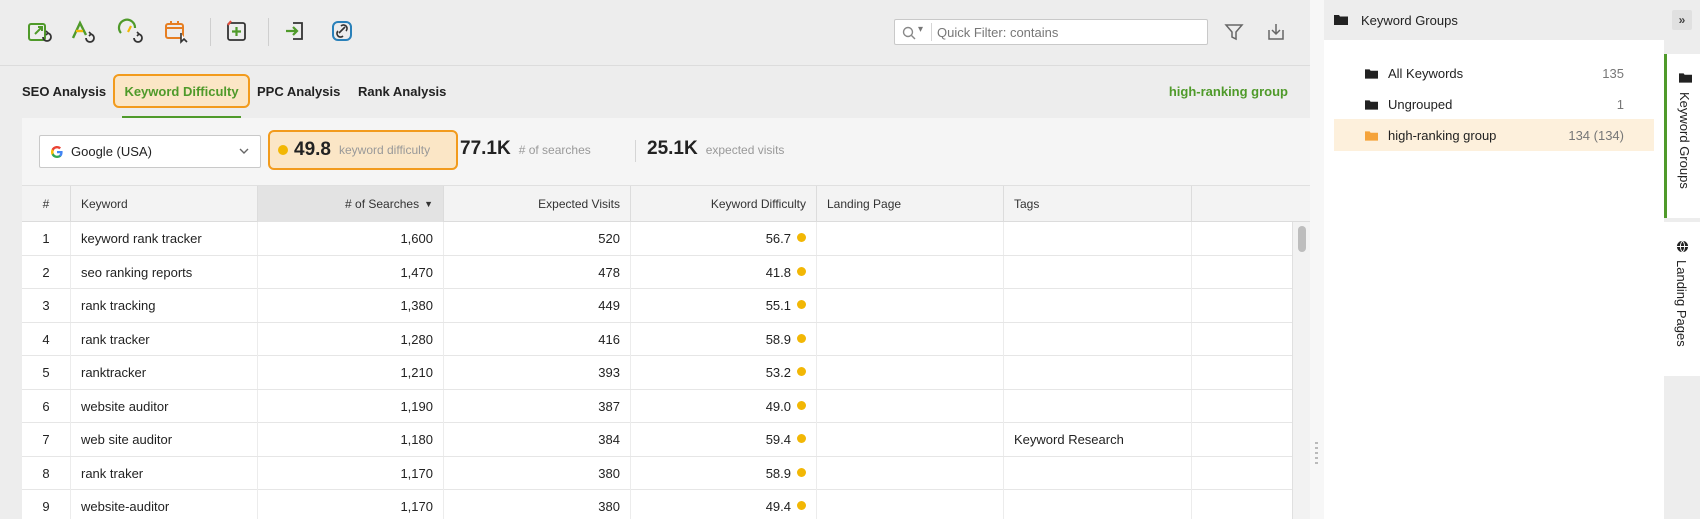 The width and height of the screenshot is (1700, 519). Describe the element at coordinates (1494, 104) in the screenshot. I see `keyword-group-item: Ungrouped 1` at that location.